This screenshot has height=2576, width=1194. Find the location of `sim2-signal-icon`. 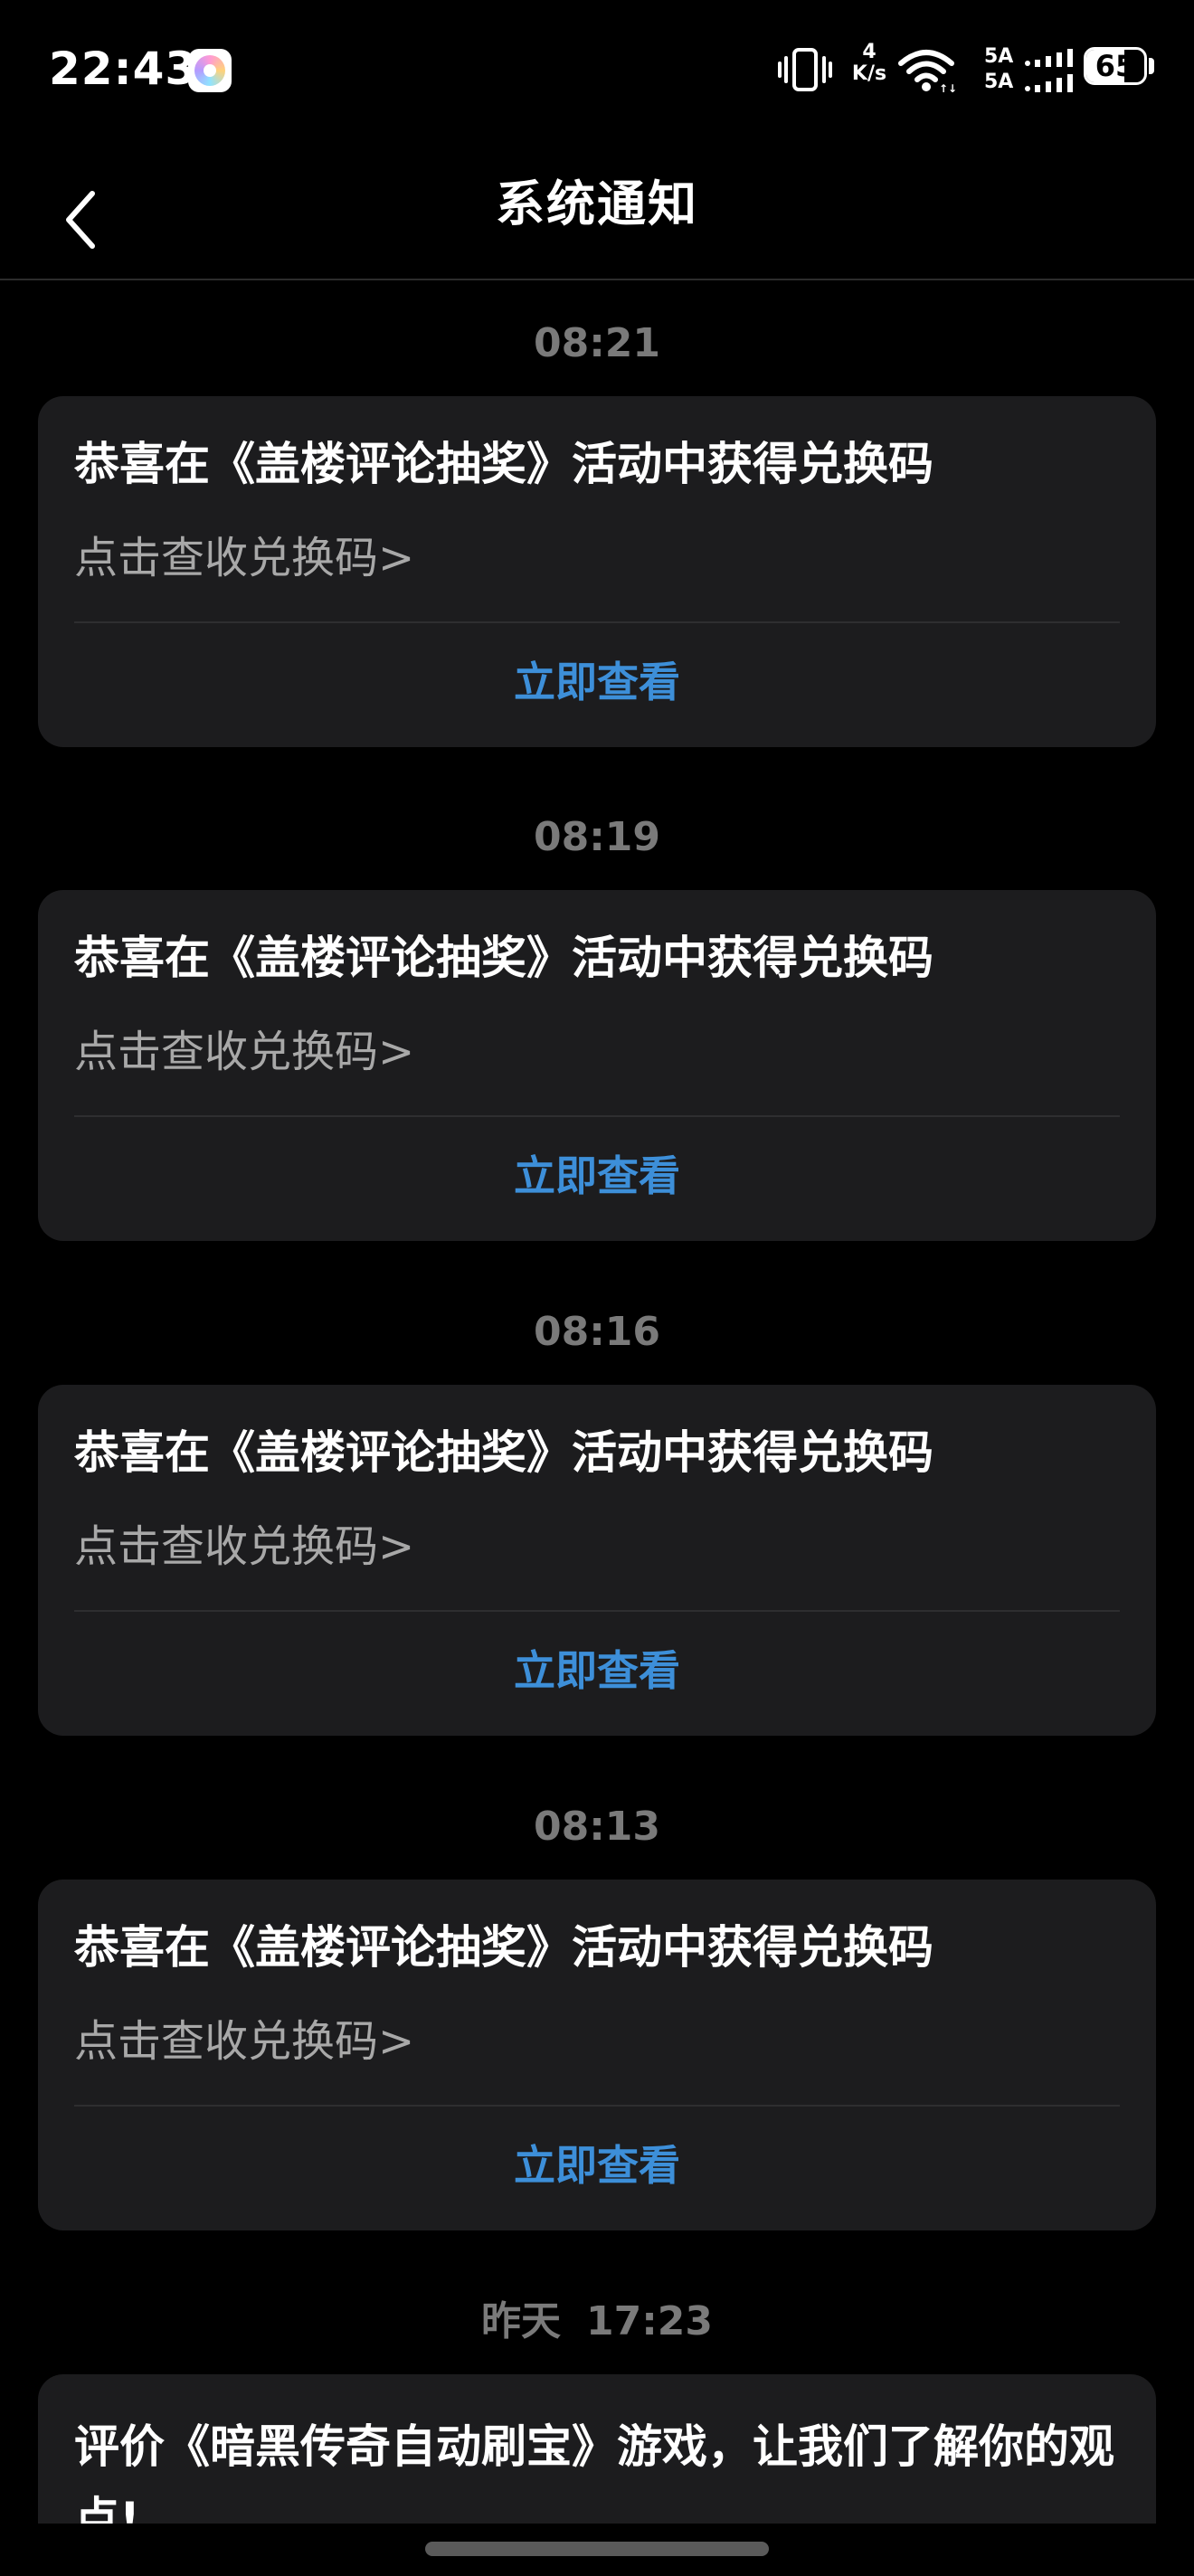

sim2-signal-icon is located at coordinates (1049, 83).